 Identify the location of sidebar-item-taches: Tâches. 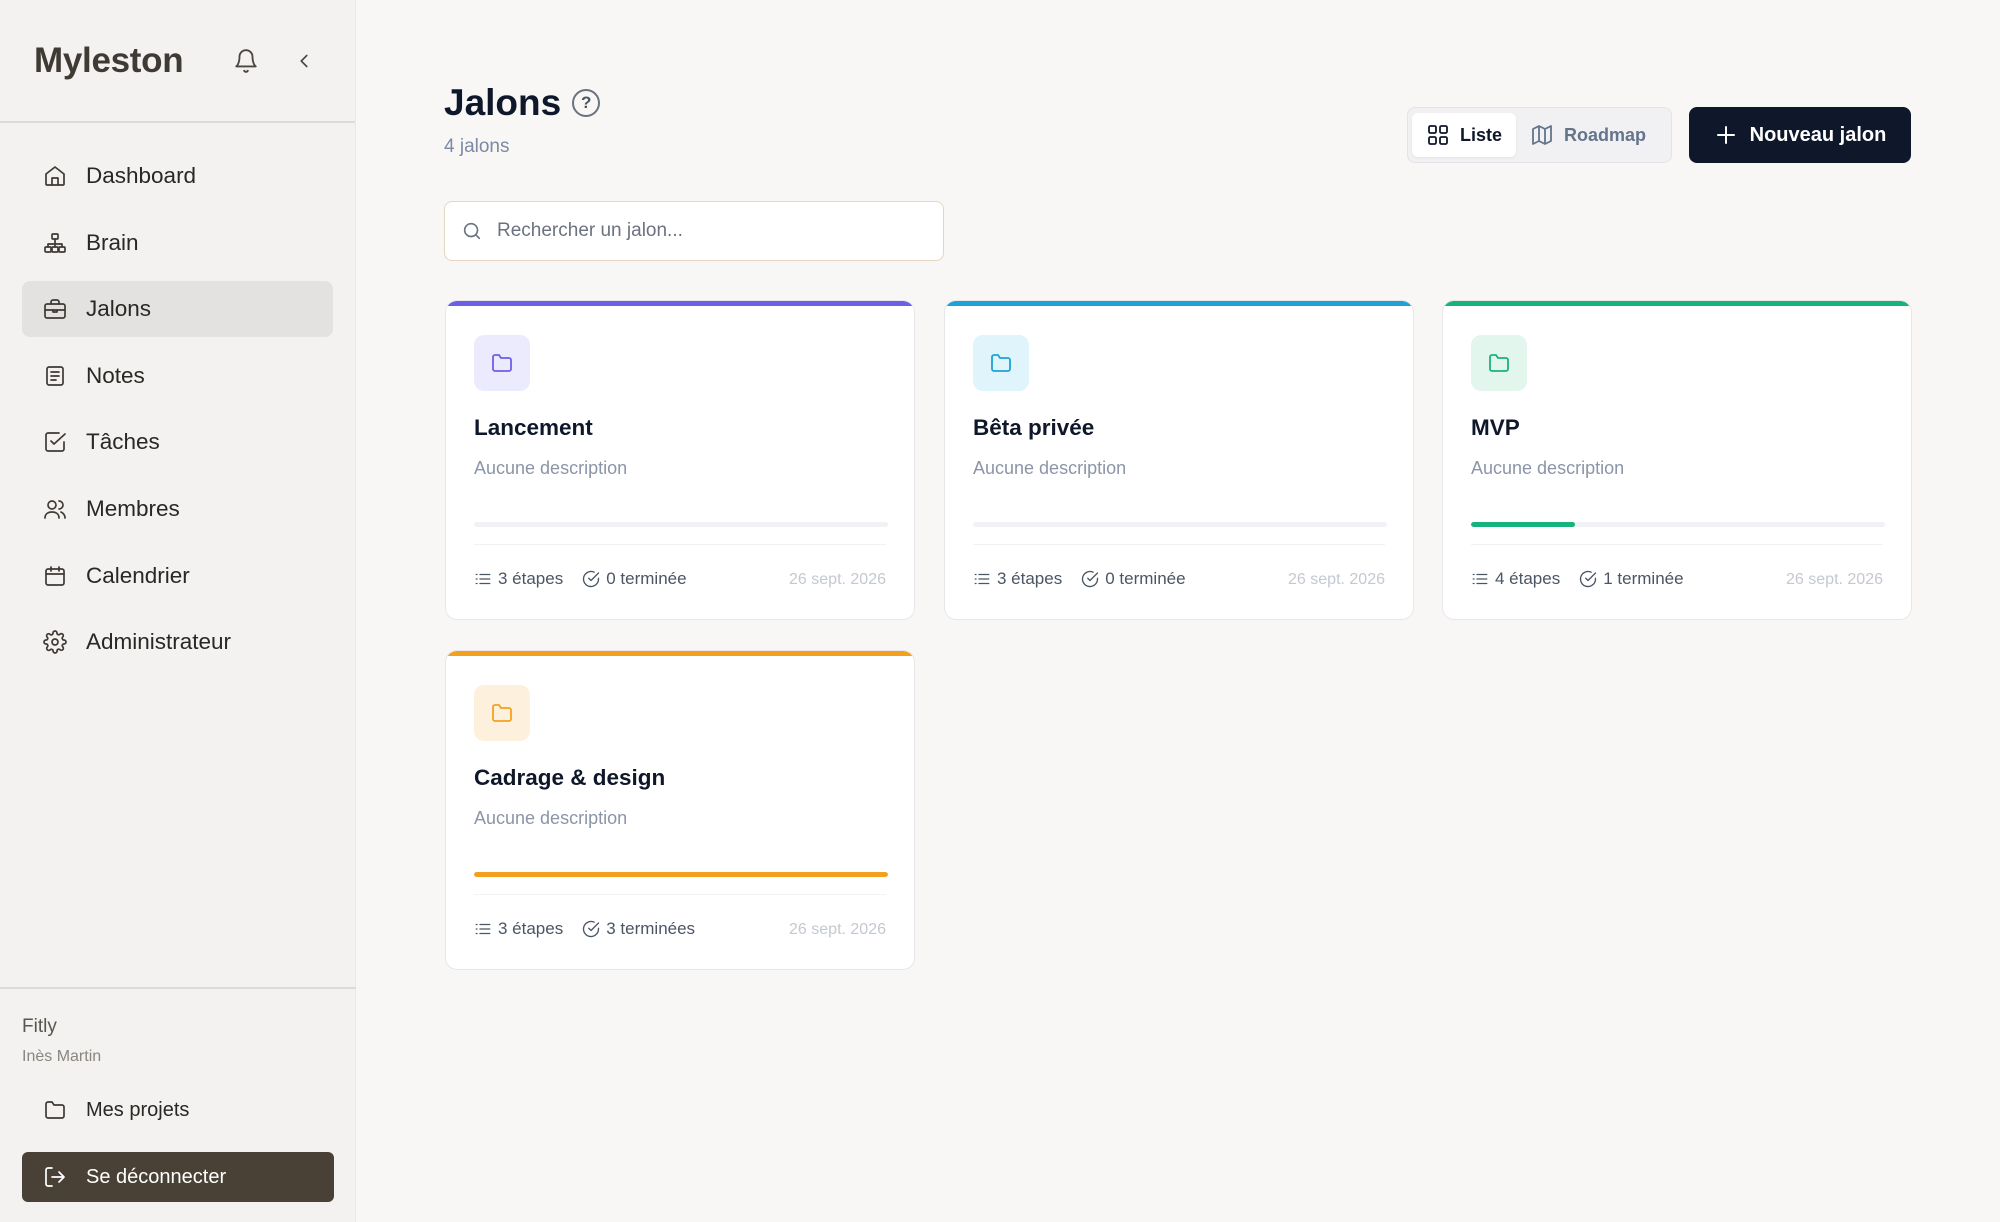
(177, 442).